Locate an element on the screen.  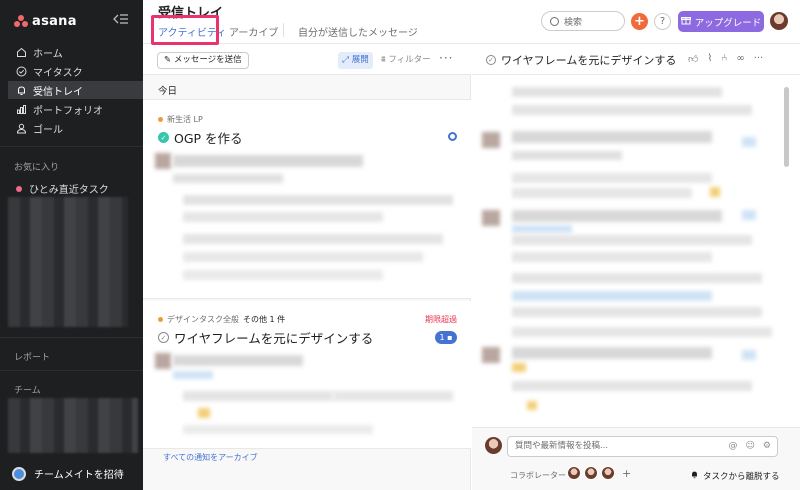
comment-count-badge: 1 ▪ is located at coordinates (446, 337).